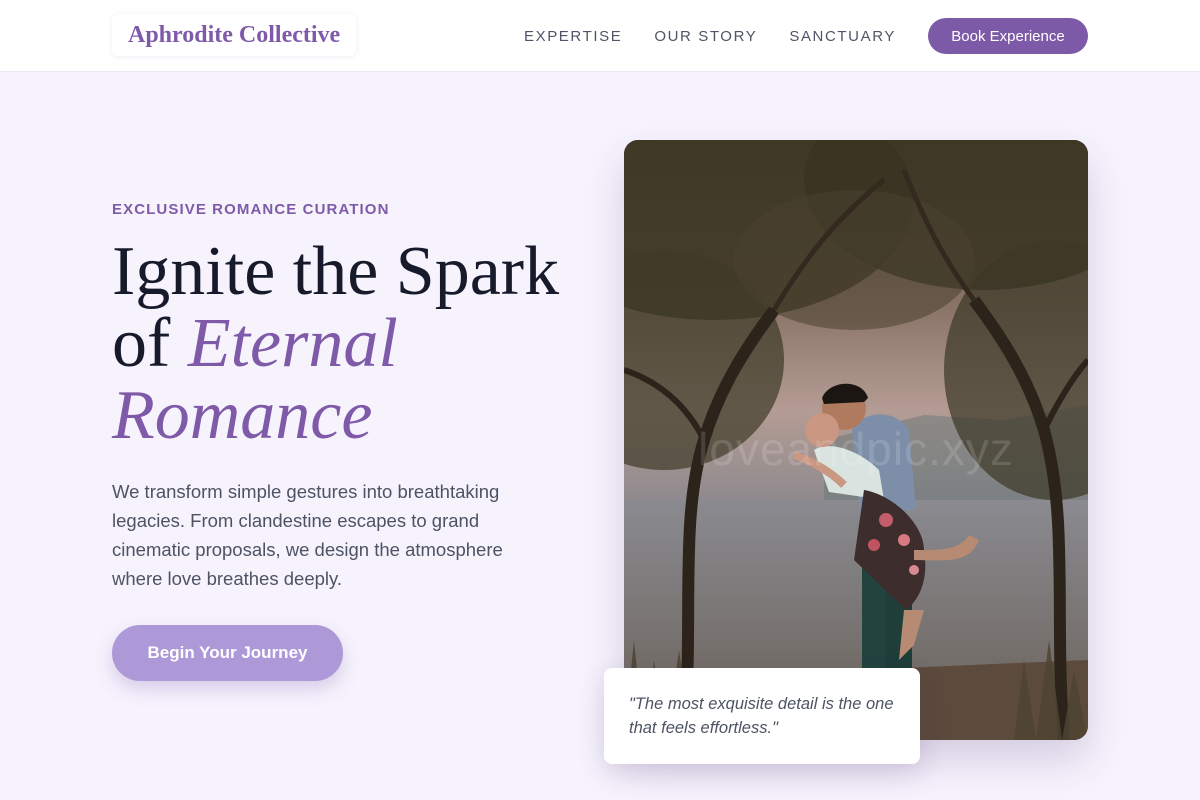 Image resolution: width=1200 pixels, height=800 pixels. I want to click on image-watermark: loveandpic.xyz, so click(856, 449).